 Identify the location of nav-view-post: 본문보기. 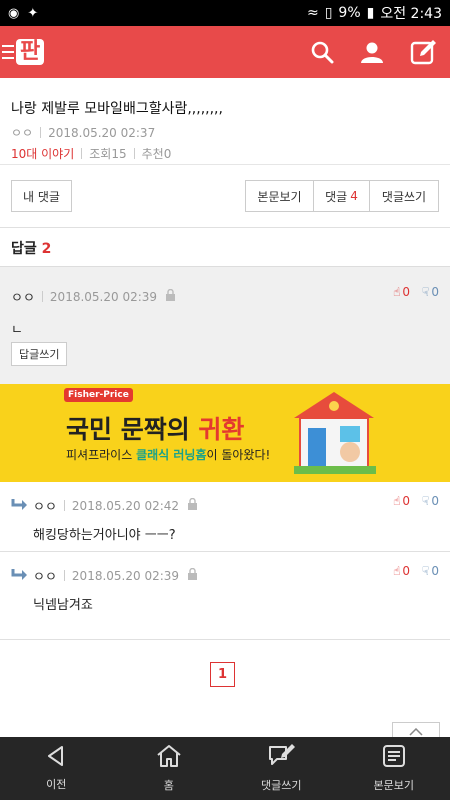
(394, 768).